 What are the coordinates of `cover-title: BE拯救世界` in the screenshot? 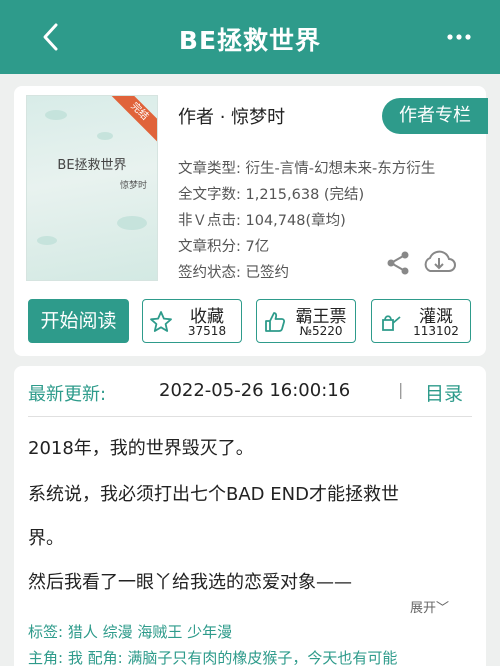 It's located at (92, 165).